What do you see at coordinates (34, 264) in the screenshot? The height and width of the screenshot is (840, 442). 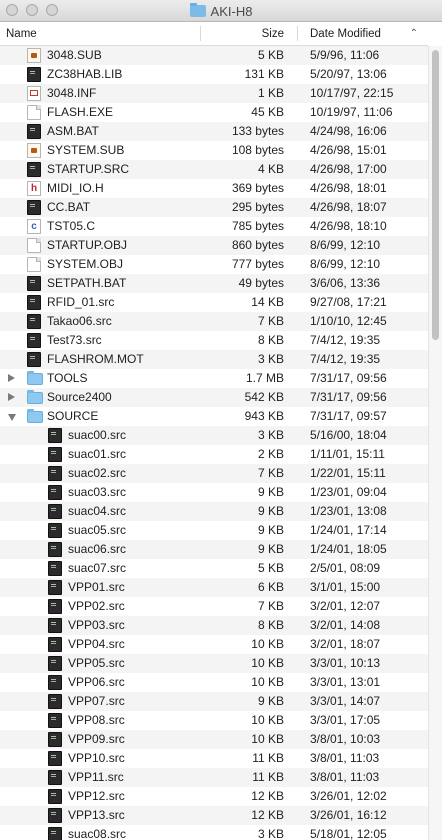 I see `document-icon` at bounding box center [34, 264].